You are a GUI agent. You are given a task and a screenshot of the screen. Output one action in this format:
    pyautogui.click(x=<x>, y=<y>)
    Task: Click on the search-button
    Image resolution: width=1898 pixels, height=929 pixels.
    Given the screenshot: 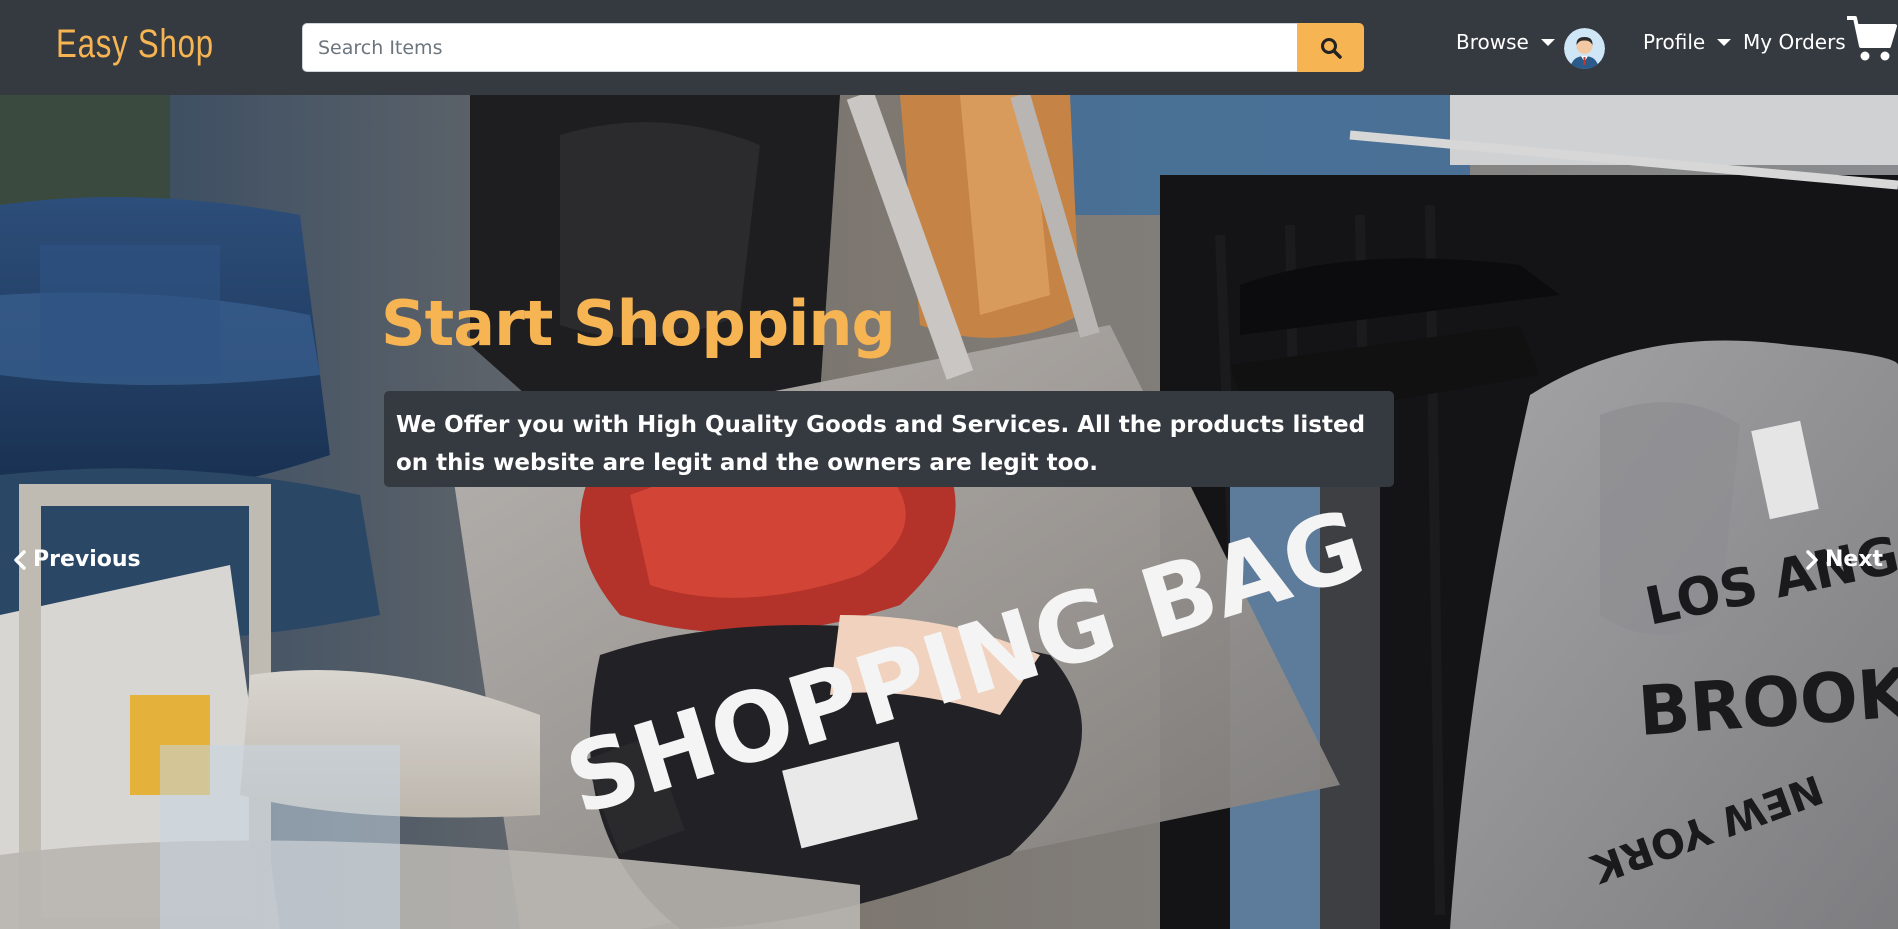 What is the action you would take?
    pyautogui.click(x=1330, y=47)
    